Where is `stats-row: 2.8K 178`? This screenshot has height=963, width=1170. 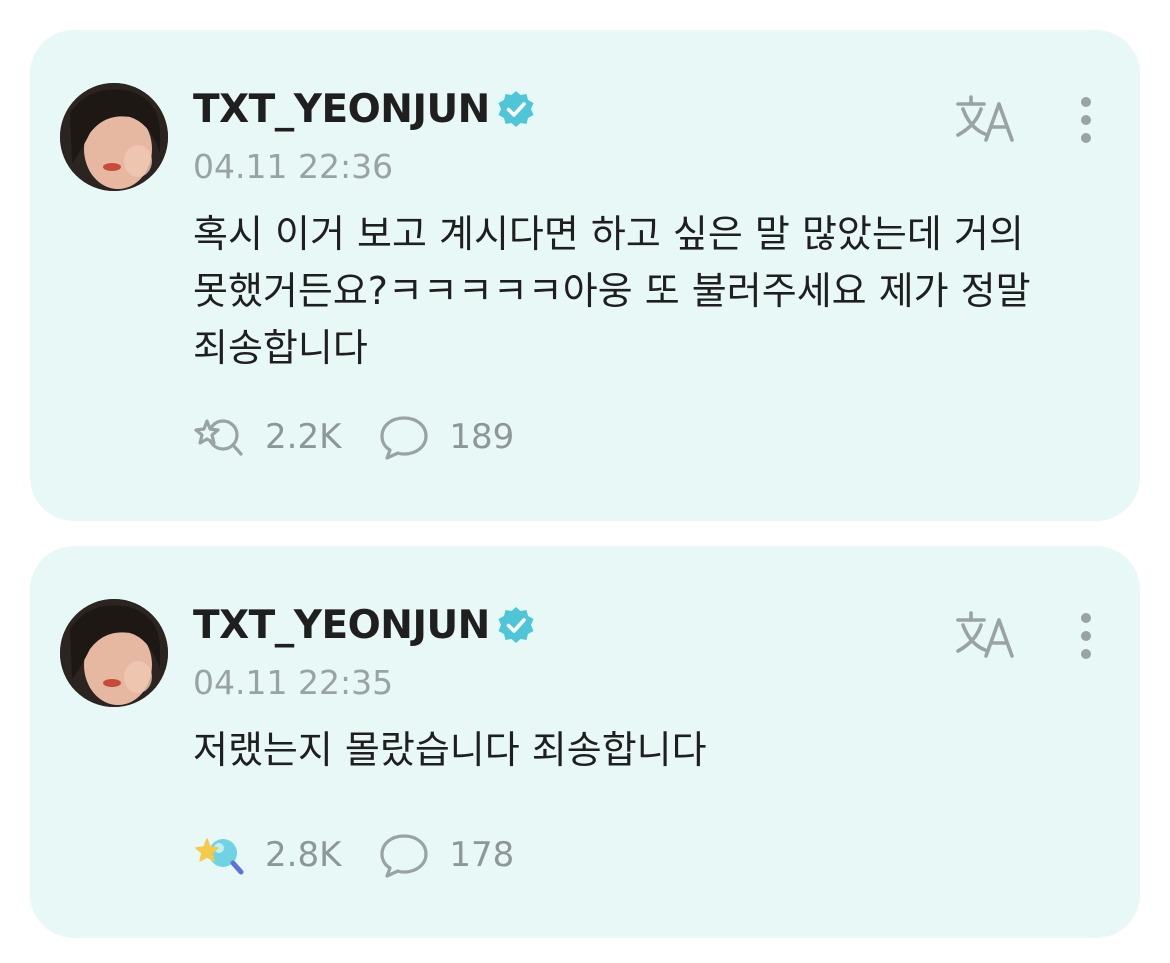
stats-row: 2.8K 178 is located at coordinates (353, 855).